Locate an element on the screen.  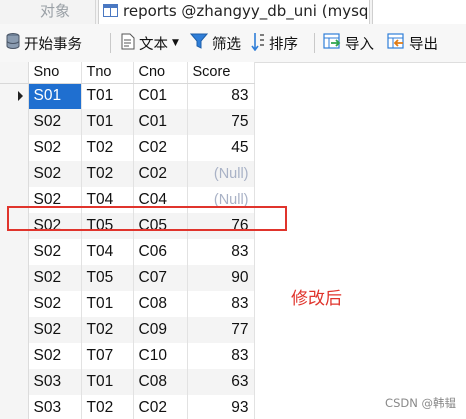
column-header-cno: Cno is located at coordinates (160, 73).